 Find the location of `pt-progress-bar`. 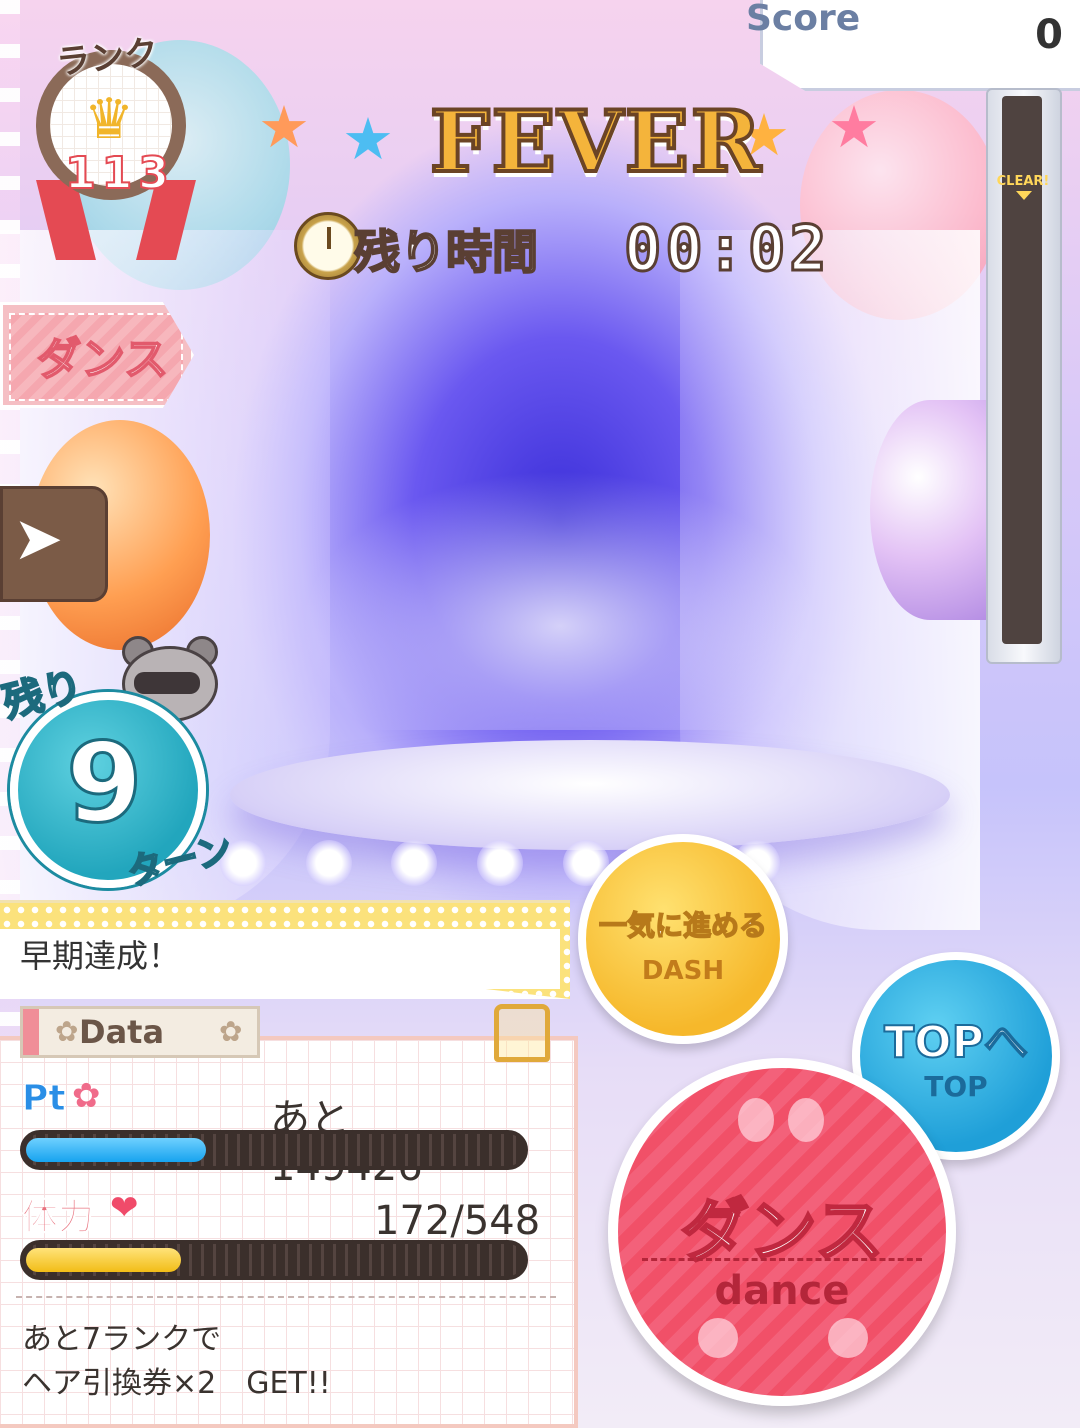

pt-progress-bar is located at coordinates (274, 1150).